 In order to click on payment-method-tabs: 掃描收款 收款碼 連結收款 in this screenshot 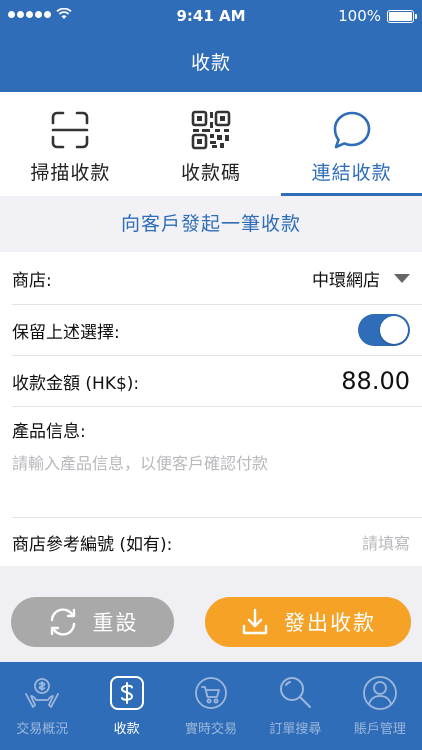, I will do `click(211, 144)`.